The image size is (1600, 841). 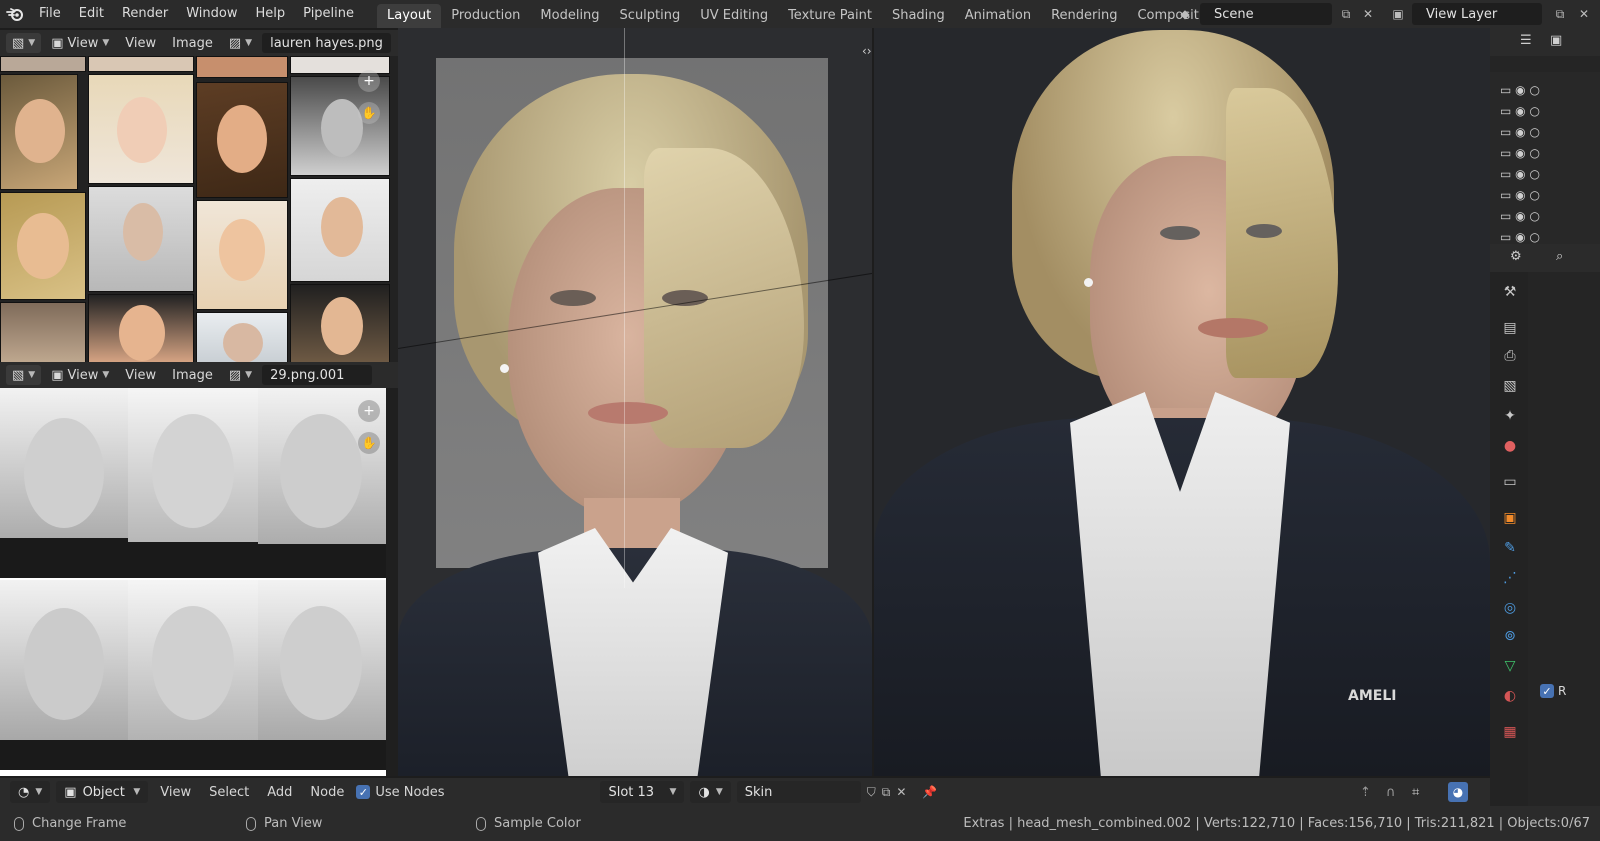 I want to click on tab-production: Production, so click(x=485, y=16).